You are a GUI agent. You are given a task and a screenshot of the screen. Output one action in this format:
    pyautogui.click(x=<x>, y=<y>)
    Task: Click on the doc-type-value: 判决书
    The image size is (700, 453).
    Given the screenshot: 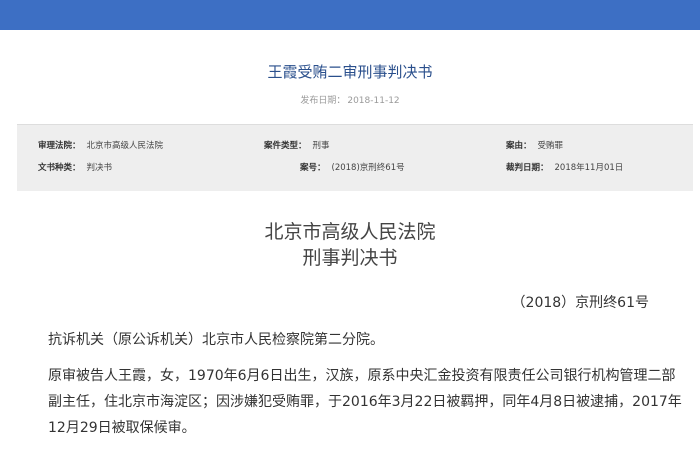 What is the action you would take?
    pyautogui.click(x=99, y=168)
    